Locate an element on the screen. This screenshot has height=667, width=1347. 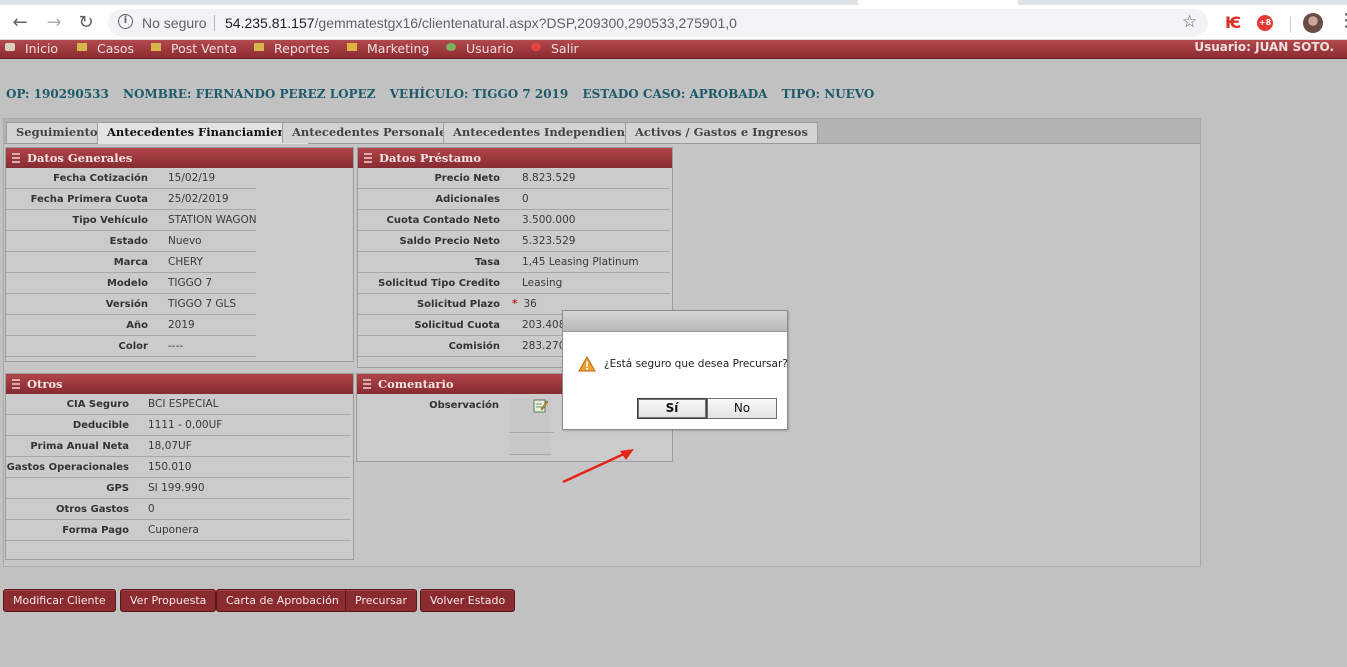
field-label: Solicitud Plazo is located at coordinates (458, 304).